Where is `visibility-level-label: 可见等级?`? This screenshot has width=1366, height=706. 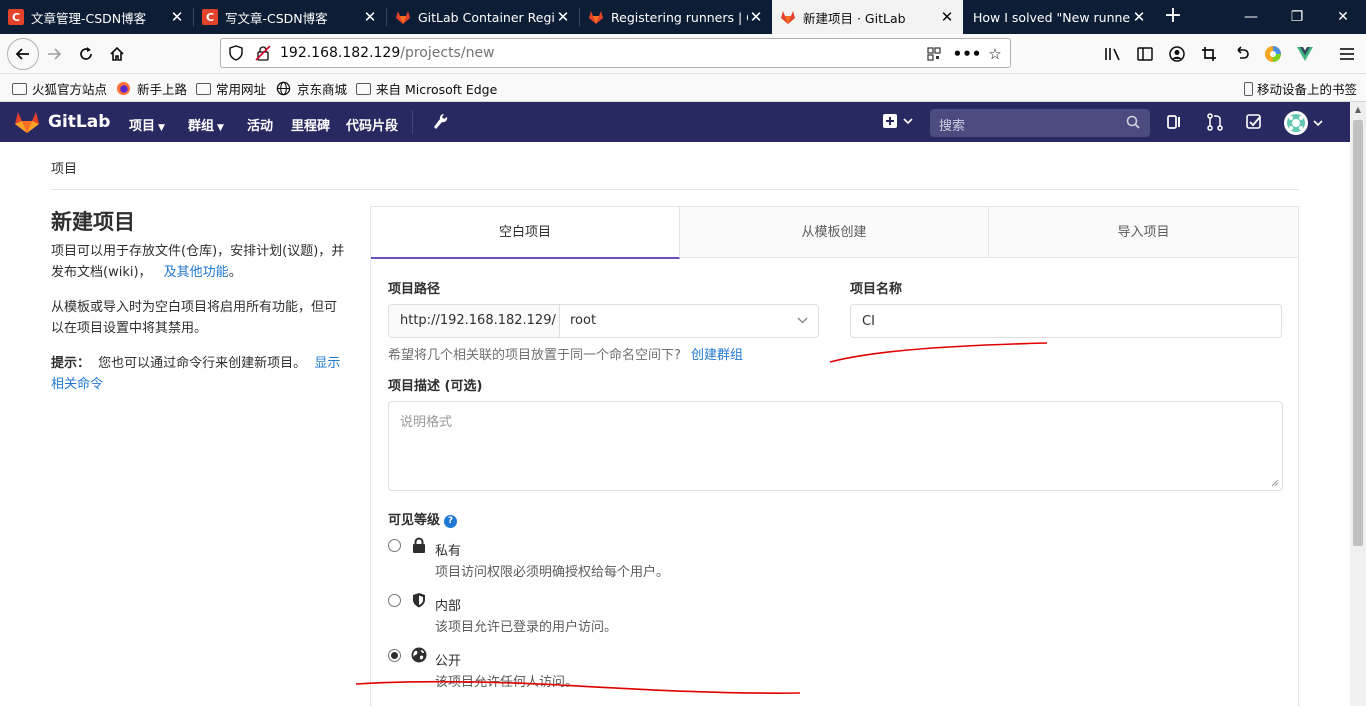
visibility-level-label: 可见等级? is located at coordinates (423, 518).